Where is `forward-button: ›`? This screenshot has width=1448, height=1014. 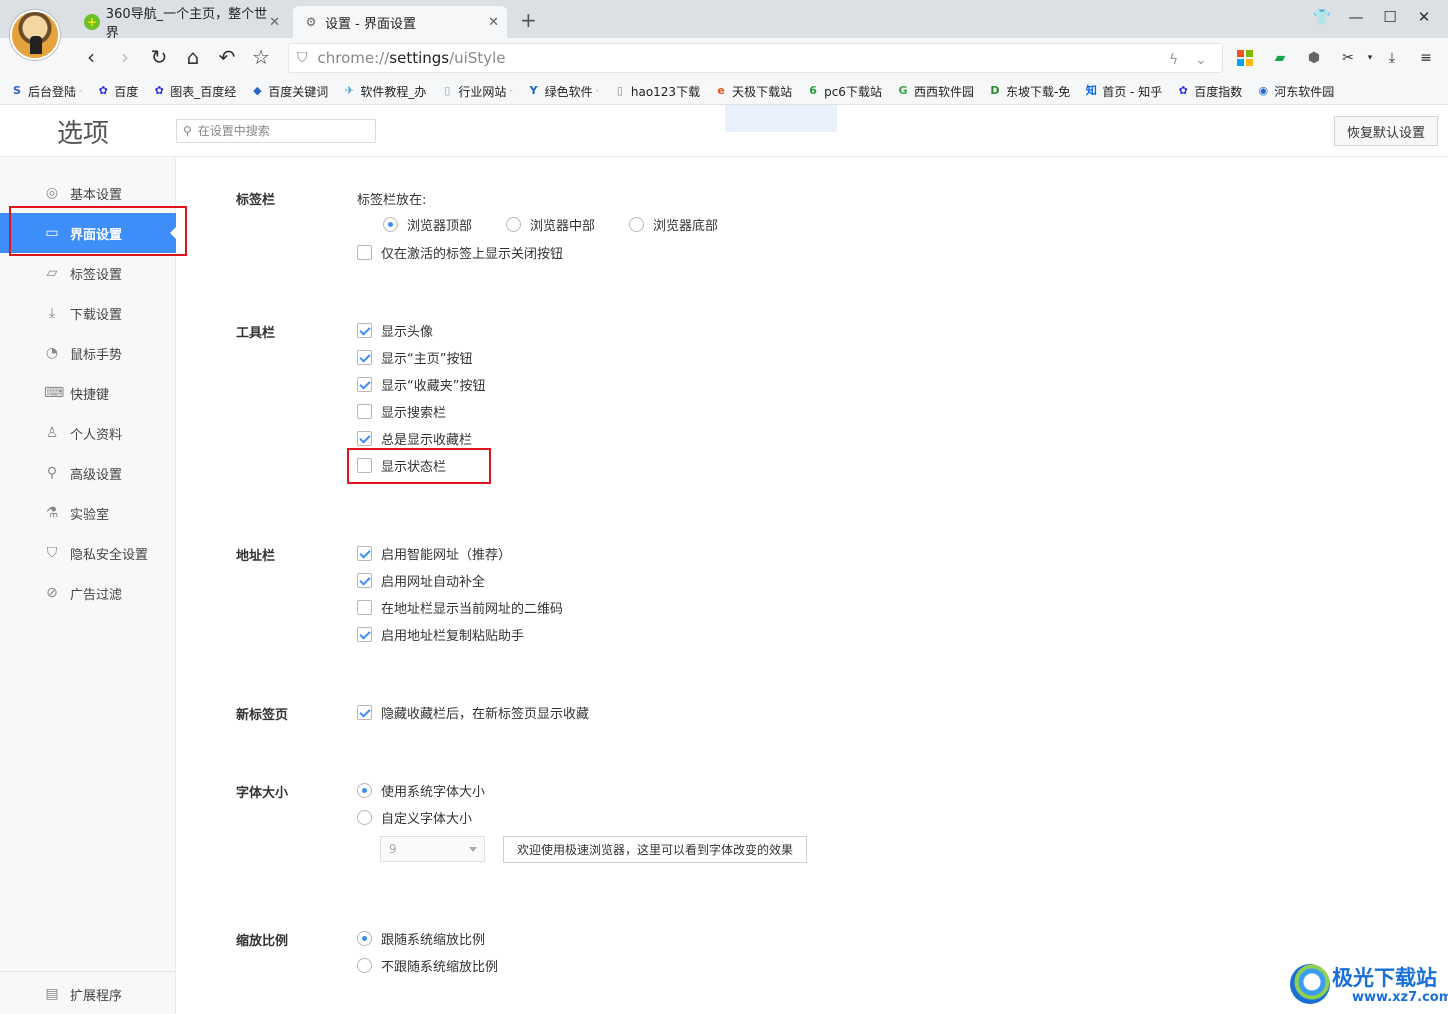
forward-button: › is located at coordinates (125, 57).